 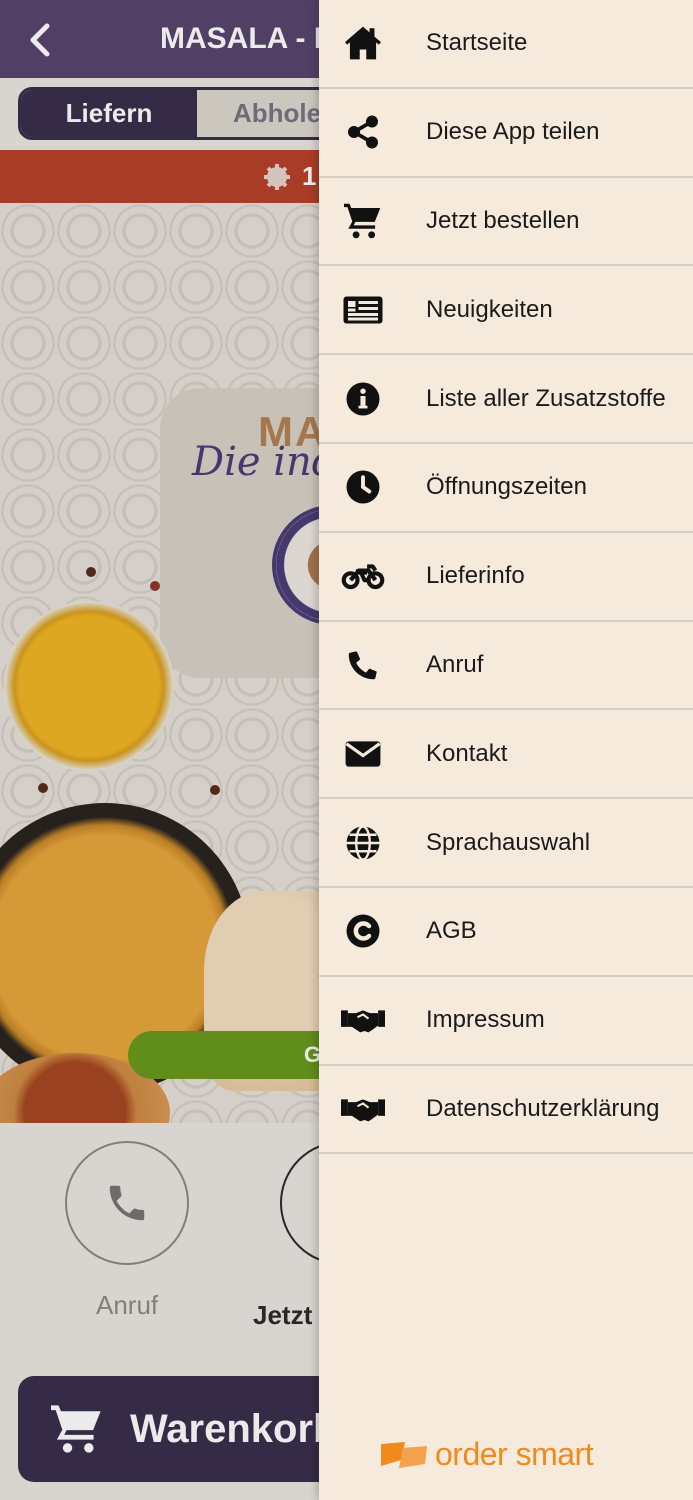 I want to click on menu-label: Öffnungszeiten, so click(x=507, y=487).